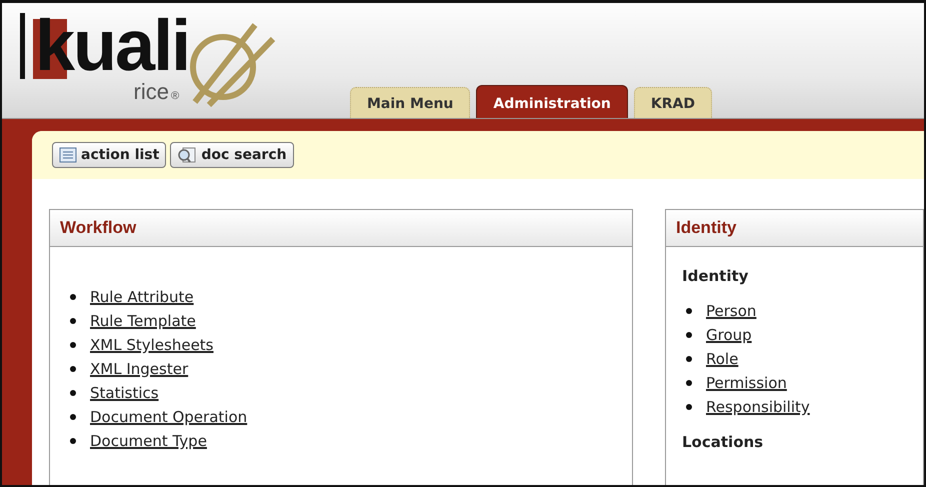 The image size is (926, 487). What do you see at coordinates (148, 441) in the screenshot?
I see `menu-link: Document Type` at bounding box center [148, 441].